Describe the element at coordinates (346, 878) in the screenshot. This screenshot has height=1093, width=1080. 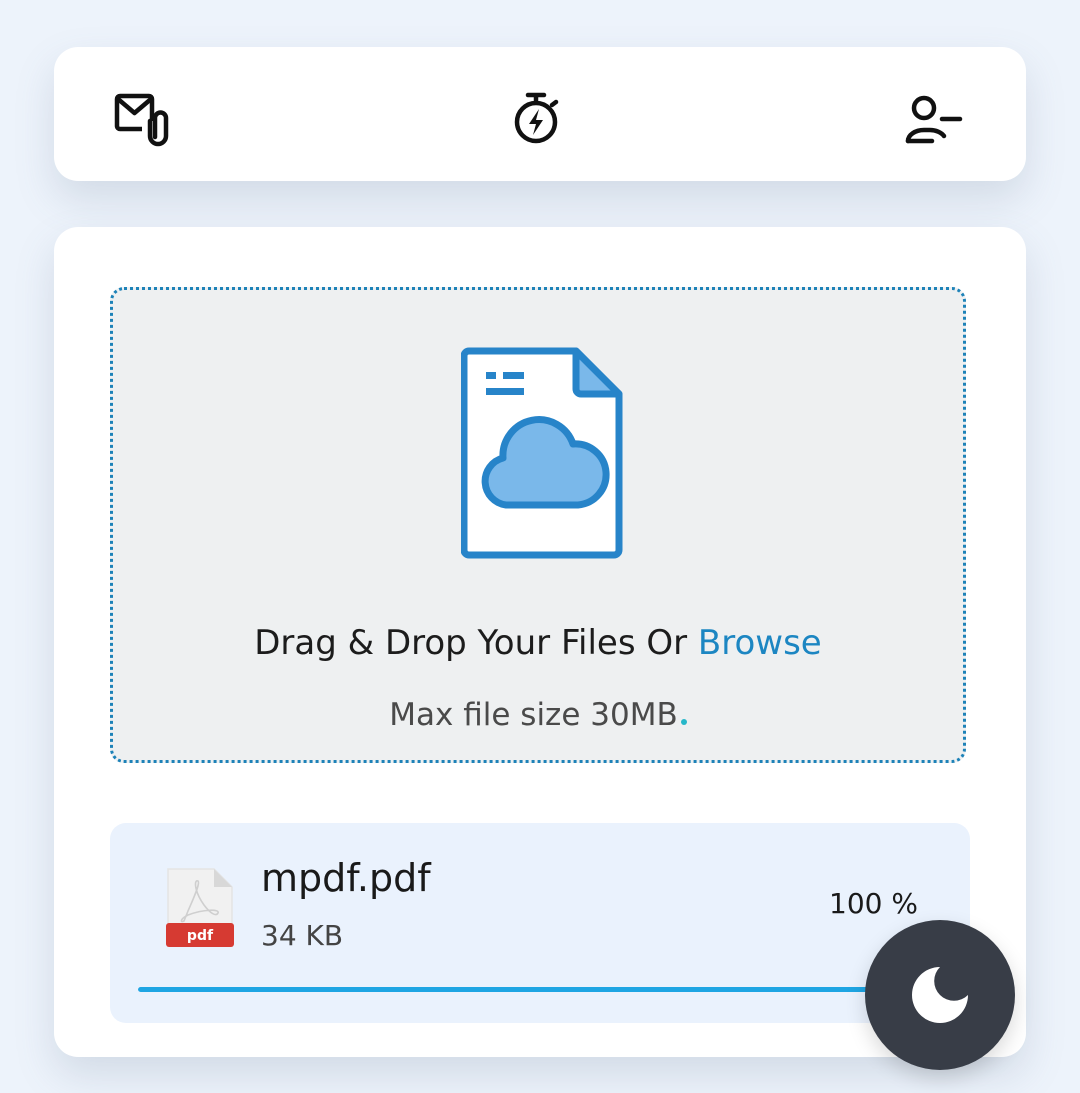
I see `file-name: mpdf.pdf` at that location.